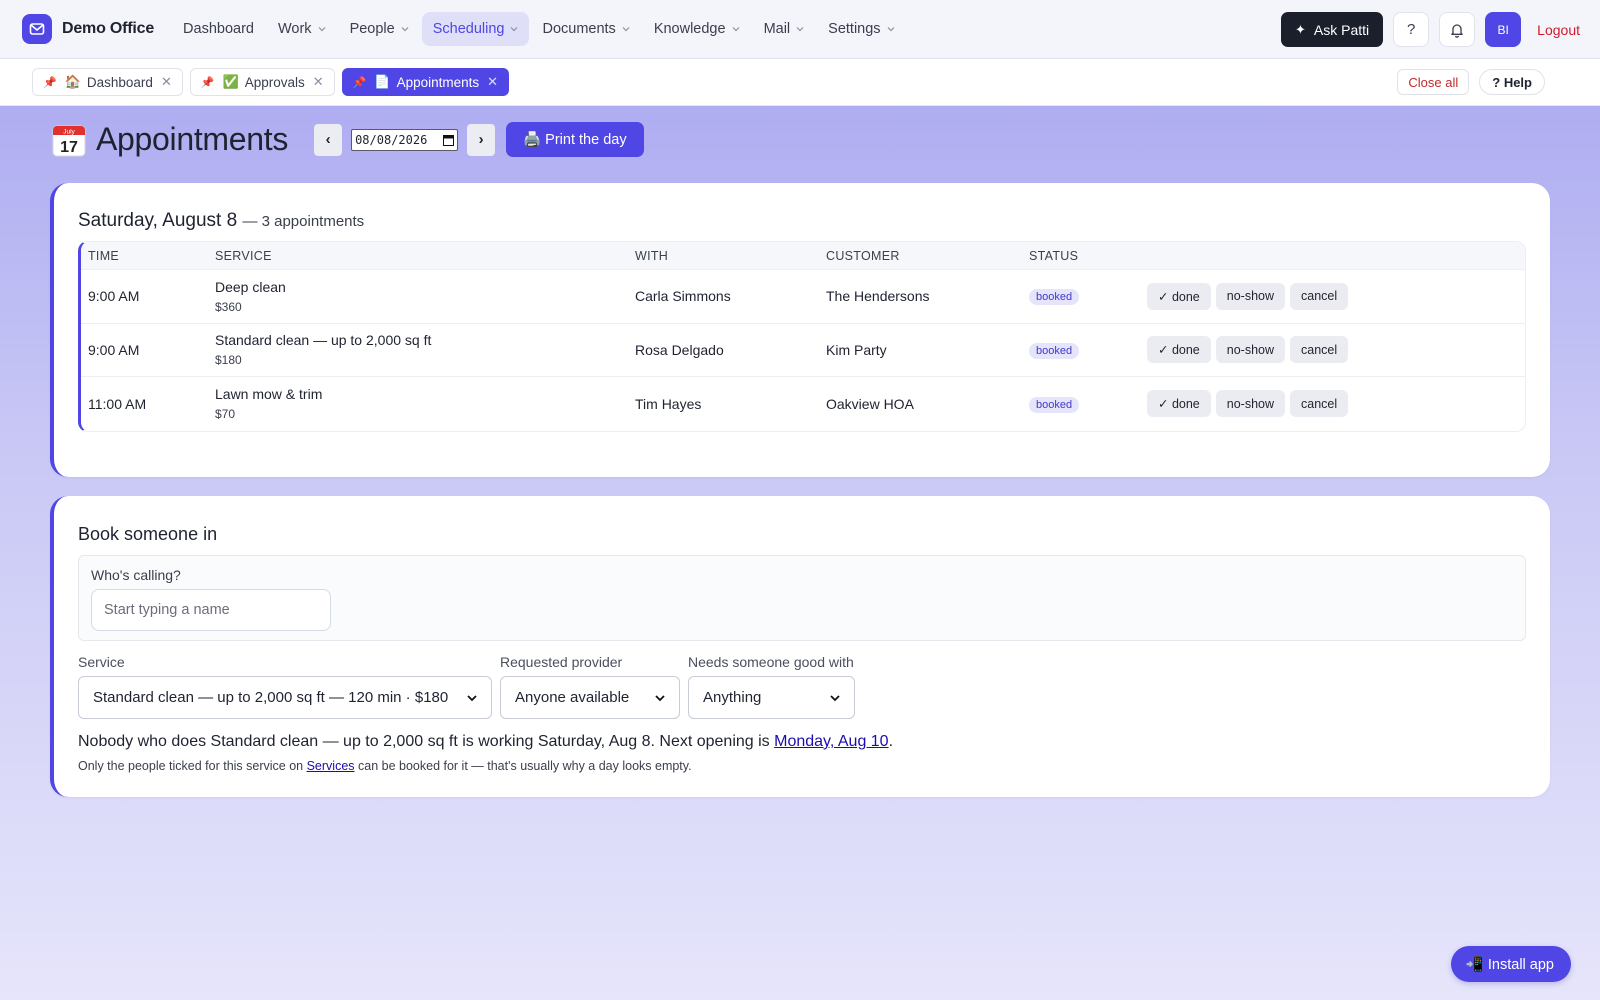 The height and width of the screenshot is (1000, 1600). I want to click on service-label: Service, so click(101, 662).